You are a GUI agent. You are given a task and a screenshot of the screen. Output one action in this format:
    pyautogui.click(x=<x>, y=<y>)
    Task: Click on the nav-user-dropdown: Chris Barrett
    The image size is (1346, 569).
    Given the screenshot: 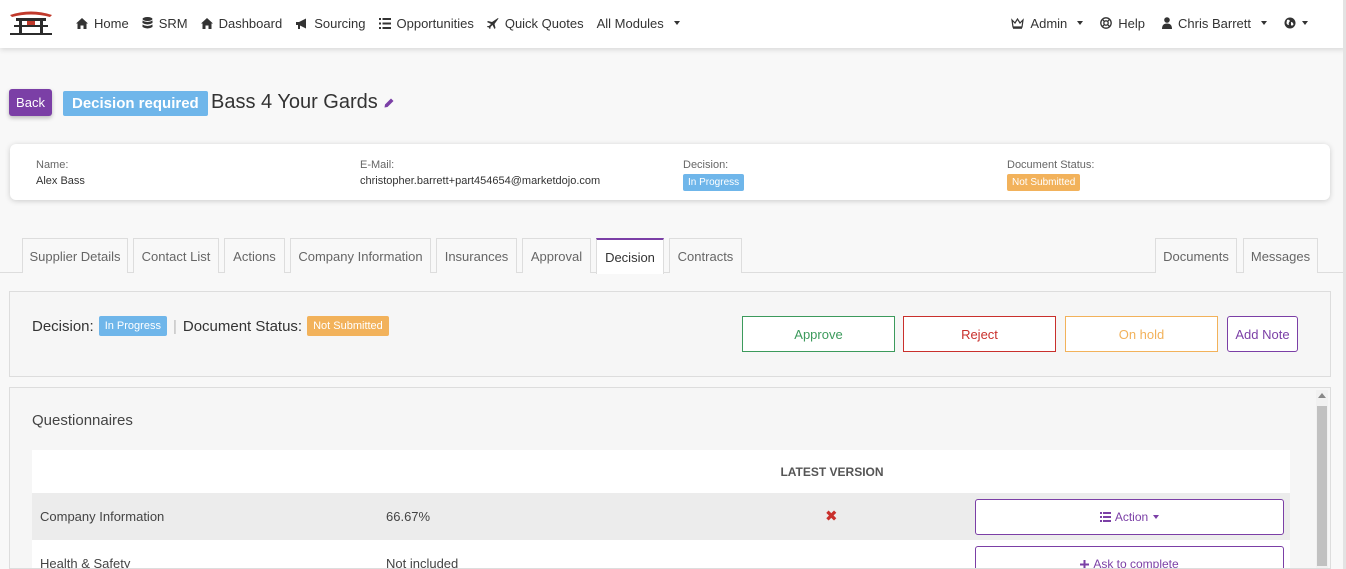 What is the action you would take?
    pyautogui.click(x=1214, y=23)
    